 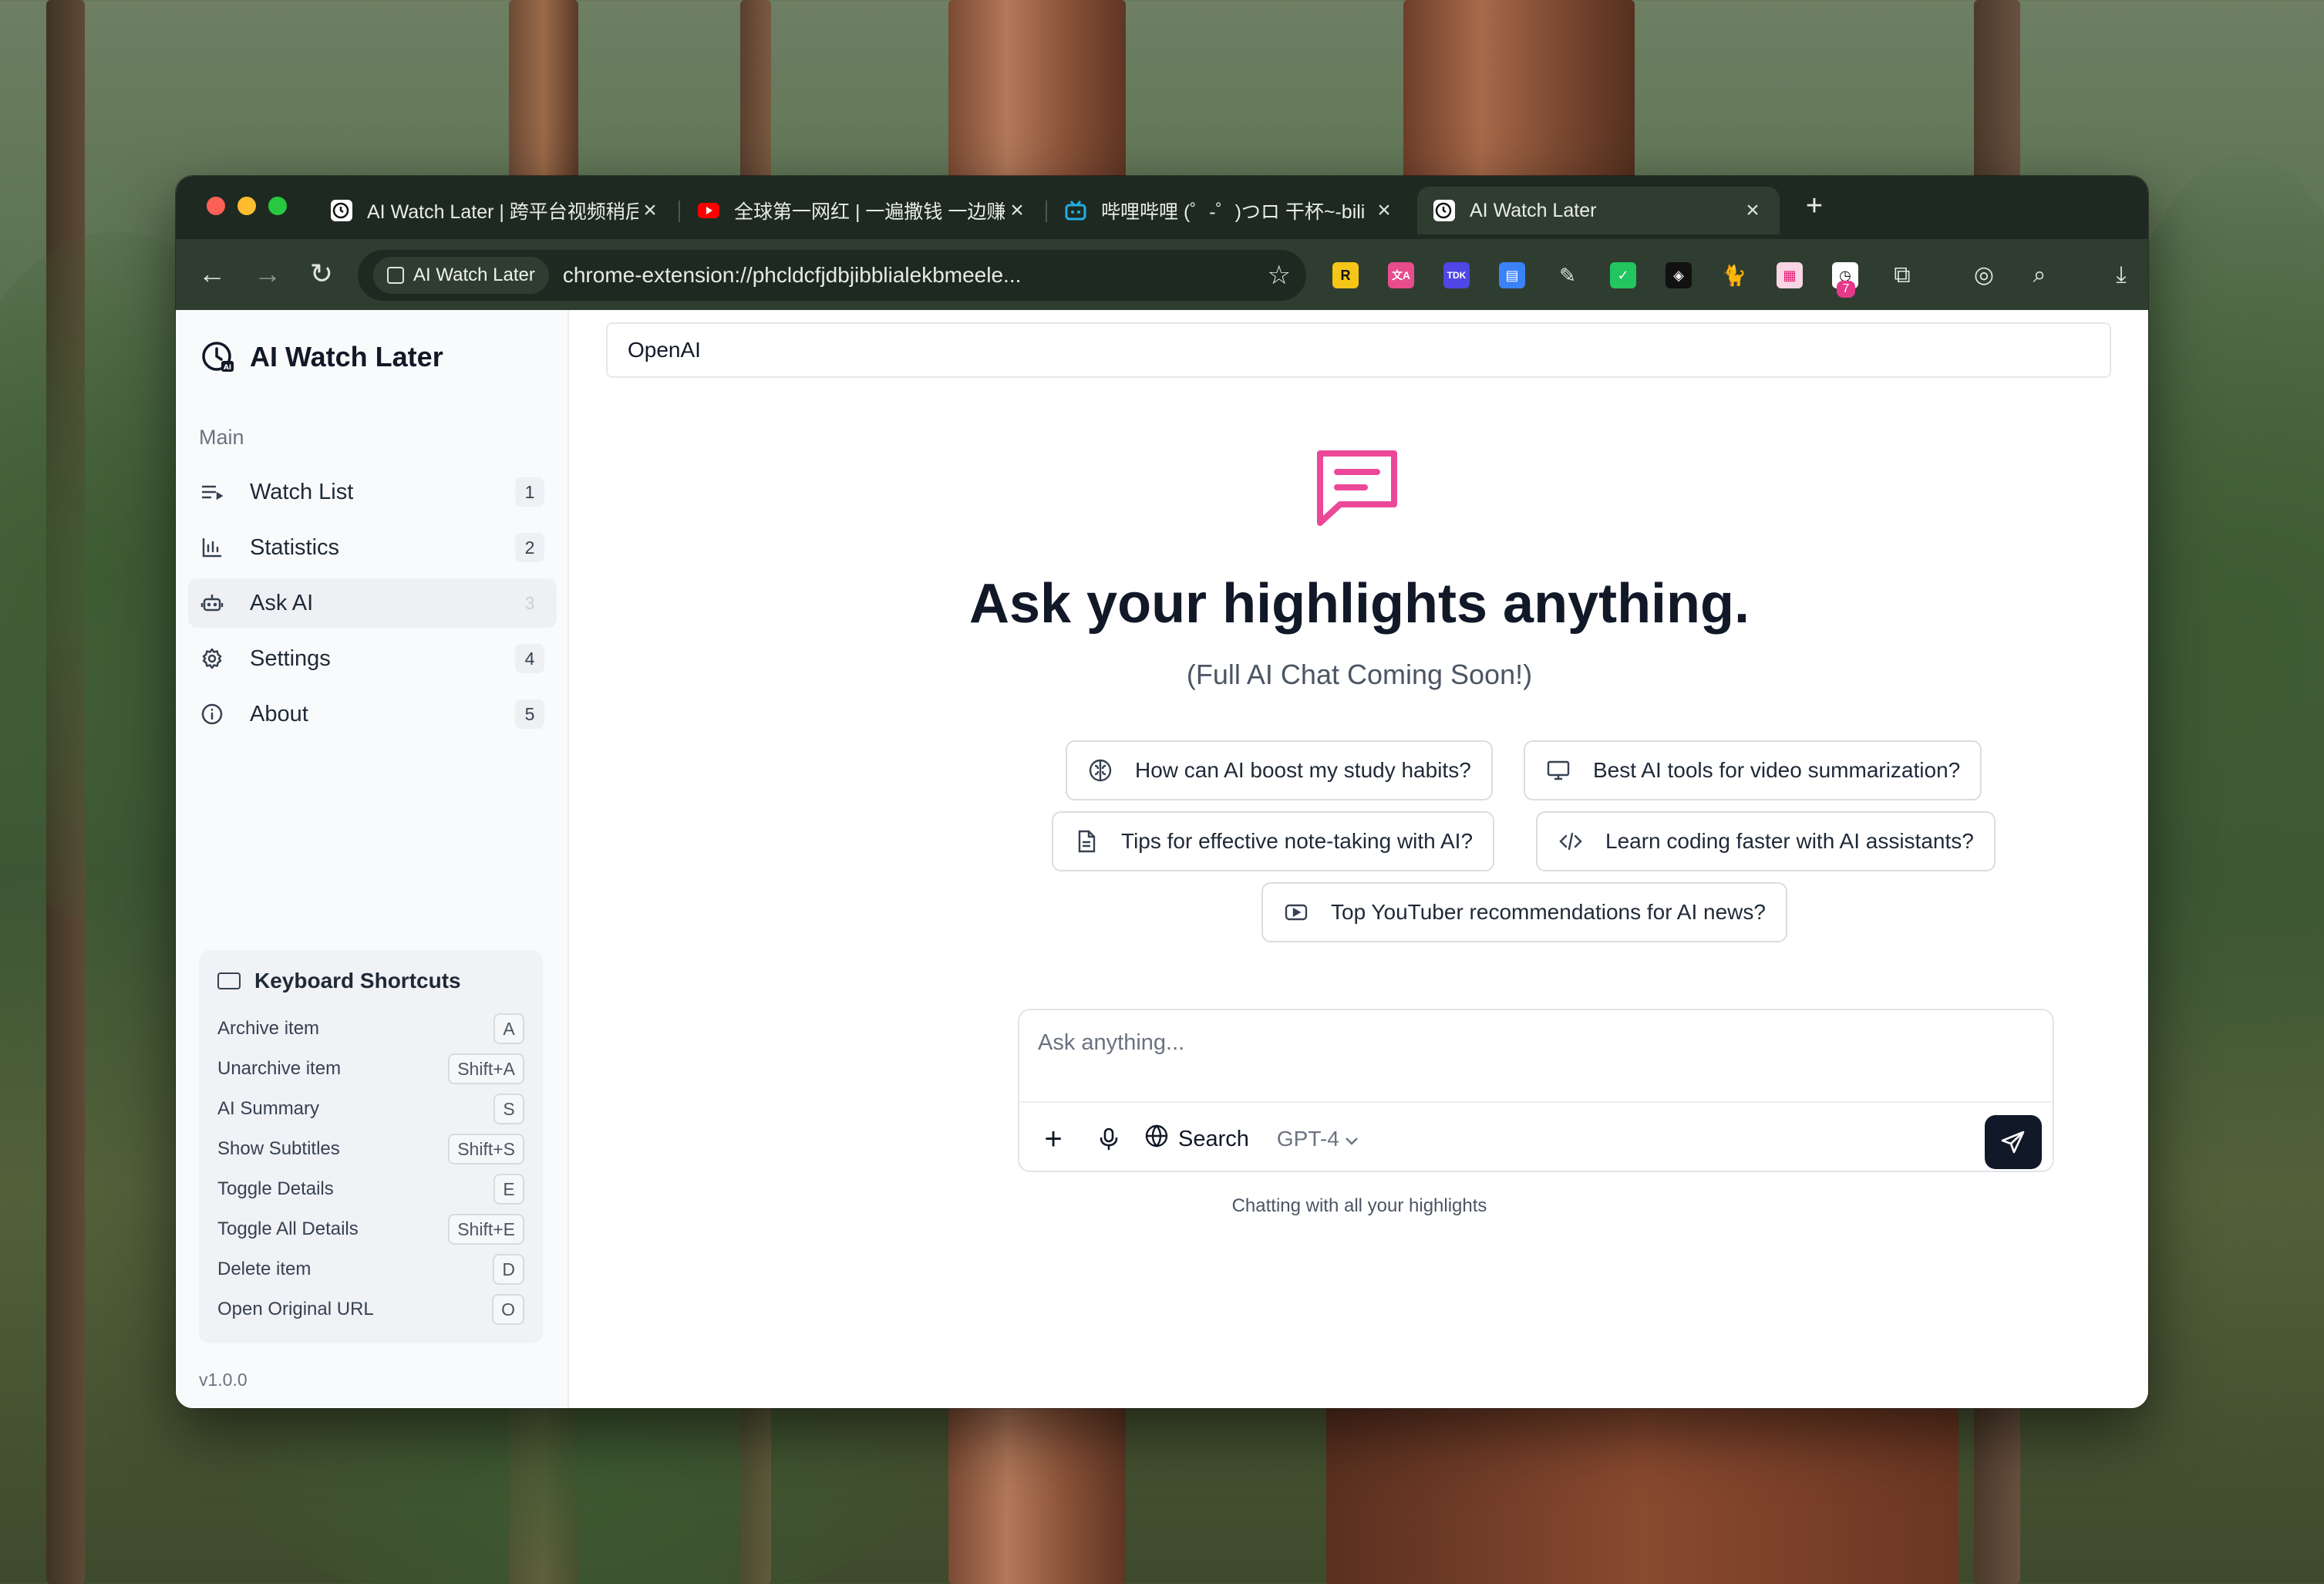 I want to click on reload-icon: ↻, so click(x=321, y=274).